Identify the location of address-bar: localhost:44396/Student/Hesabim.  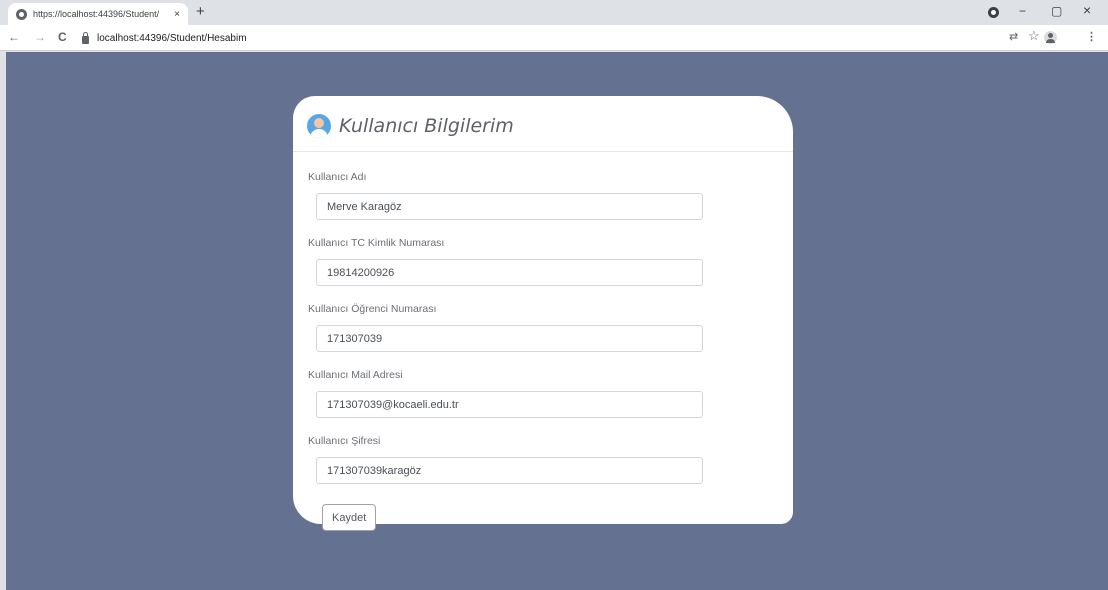
(522, 38).